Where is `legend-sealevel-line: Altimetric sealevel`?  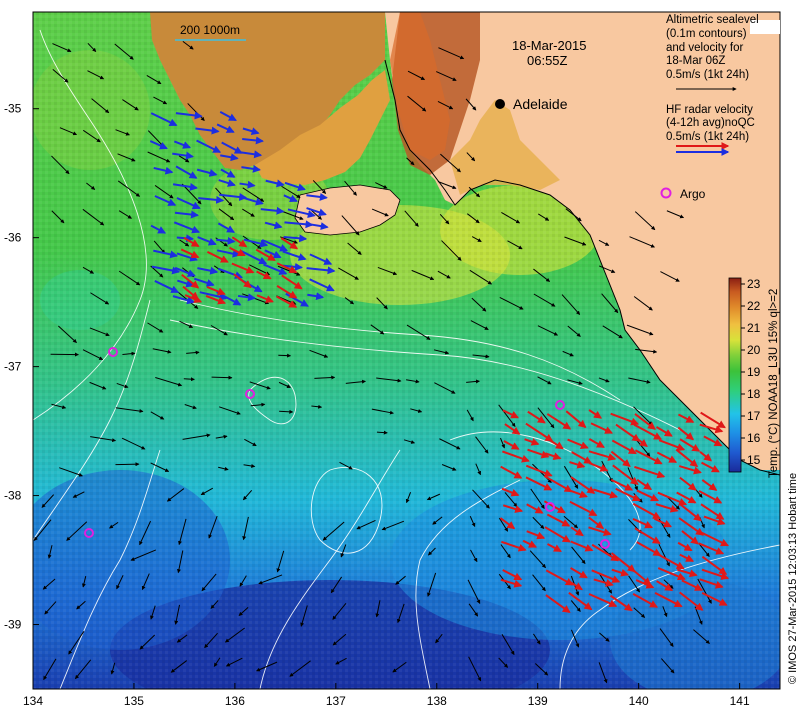 legend-sealevel-line: Altimetric sealevel is located at coordinates (712, 20).